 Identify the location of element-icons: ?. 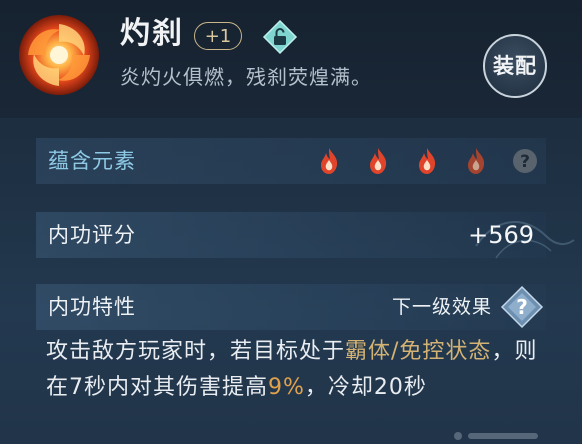
(420, 161).